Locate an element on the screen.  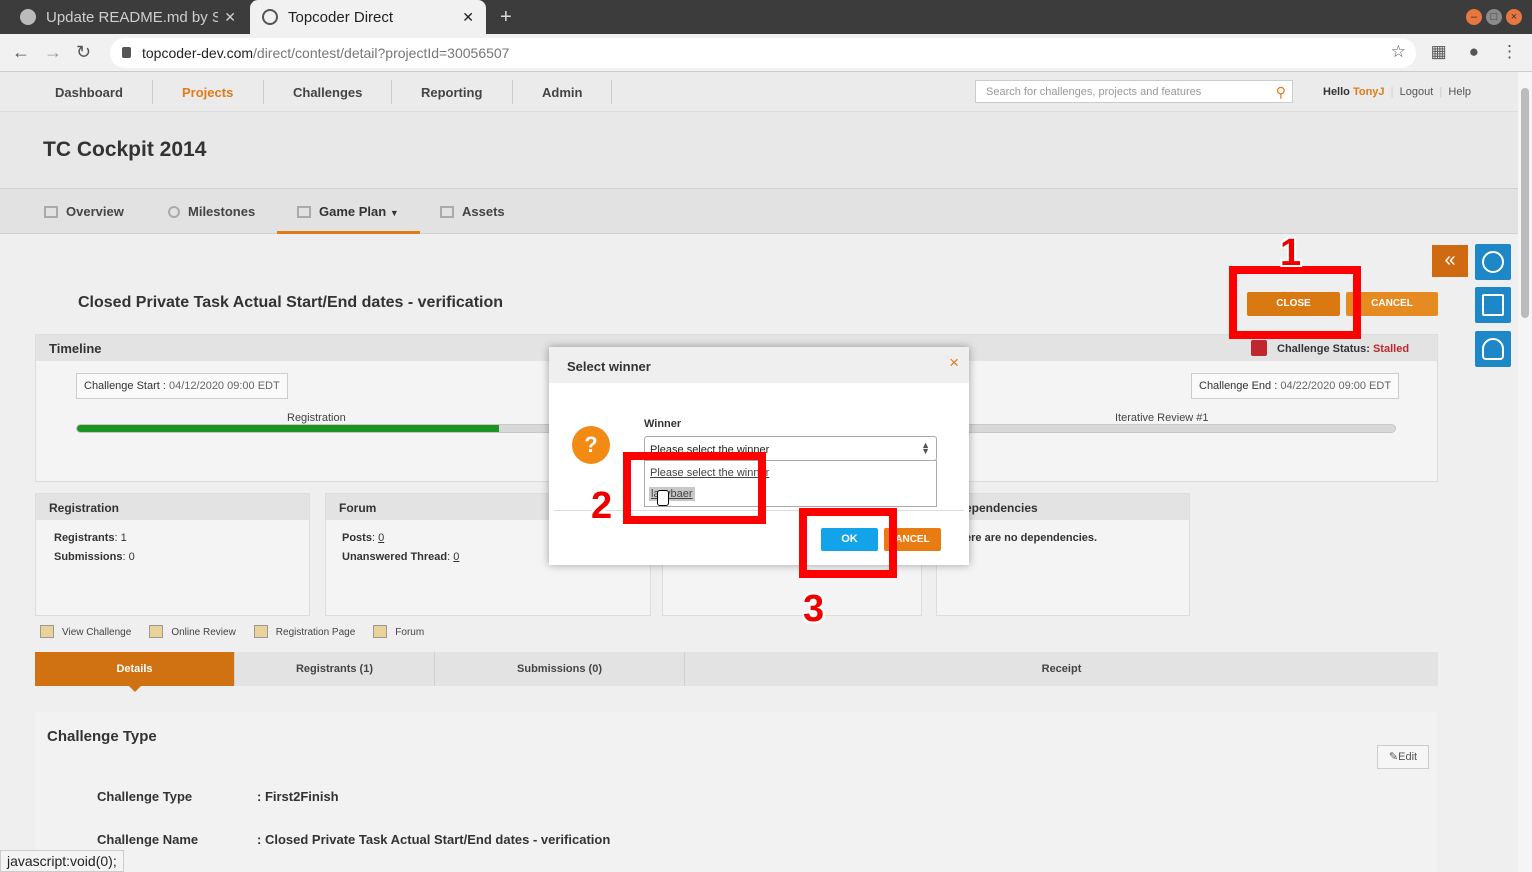
tab-milestones: Milestones is located at coordinates (211, 211).